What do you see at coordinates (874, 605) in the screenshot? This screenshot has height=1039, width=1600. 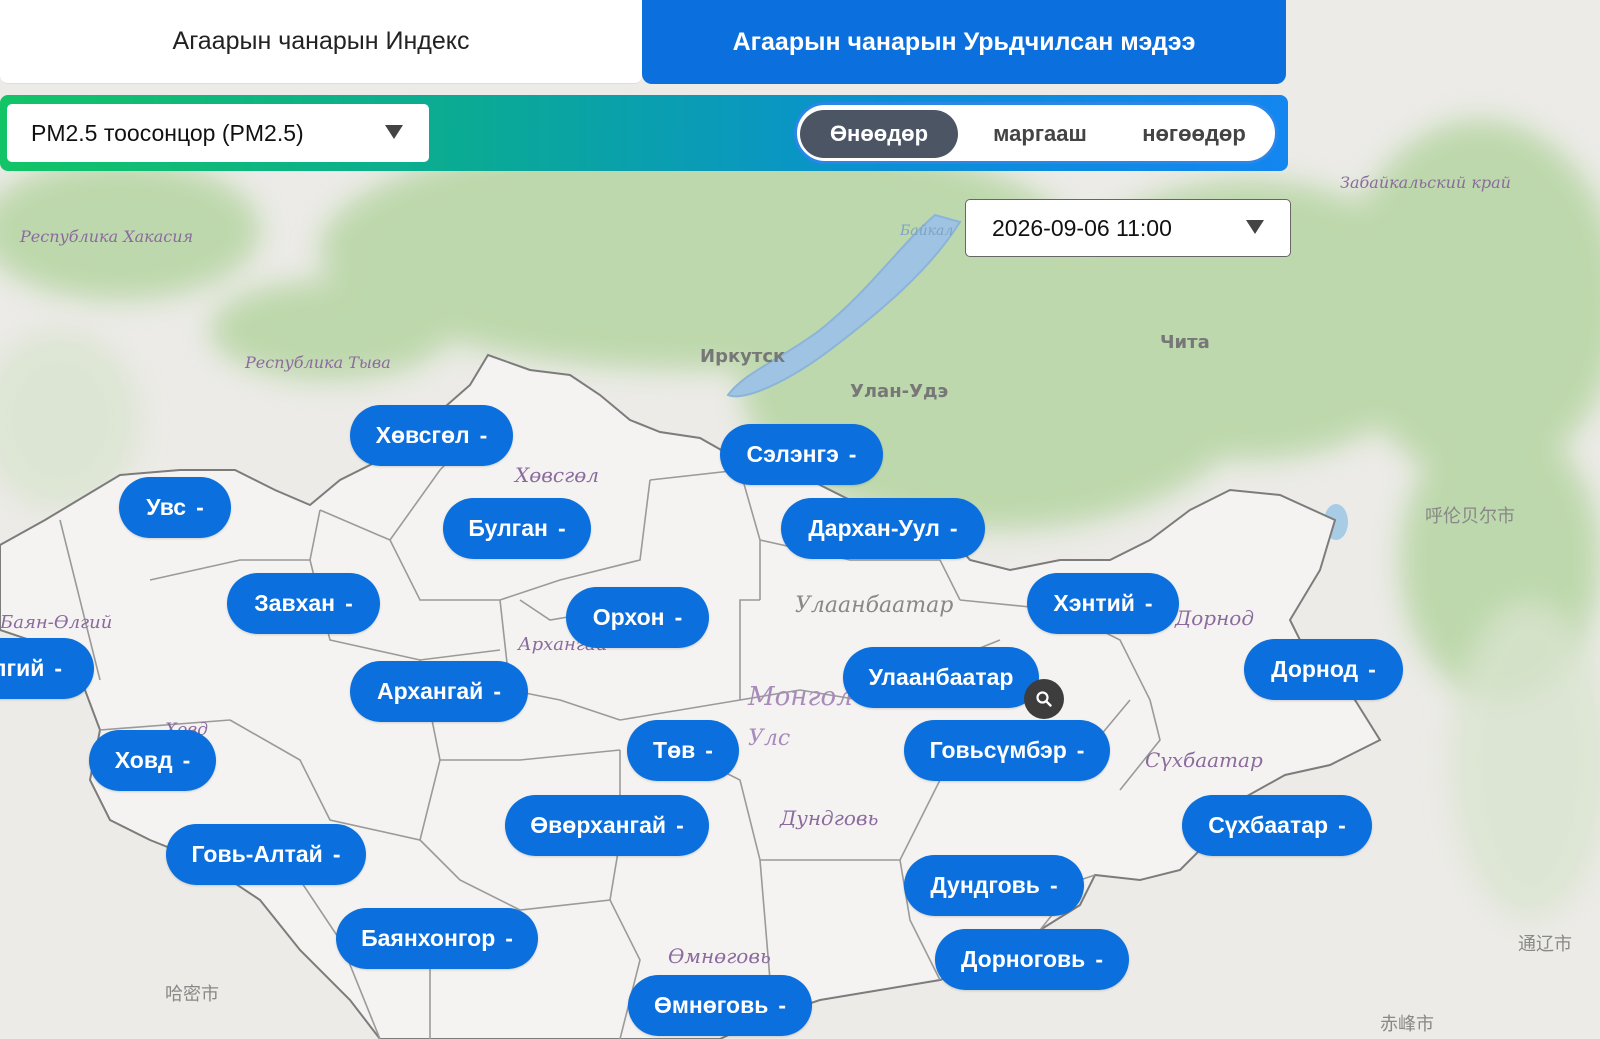 I see `map-label-ulaanbaatar: Улаанбаатар` at bounding box center [874, 605].